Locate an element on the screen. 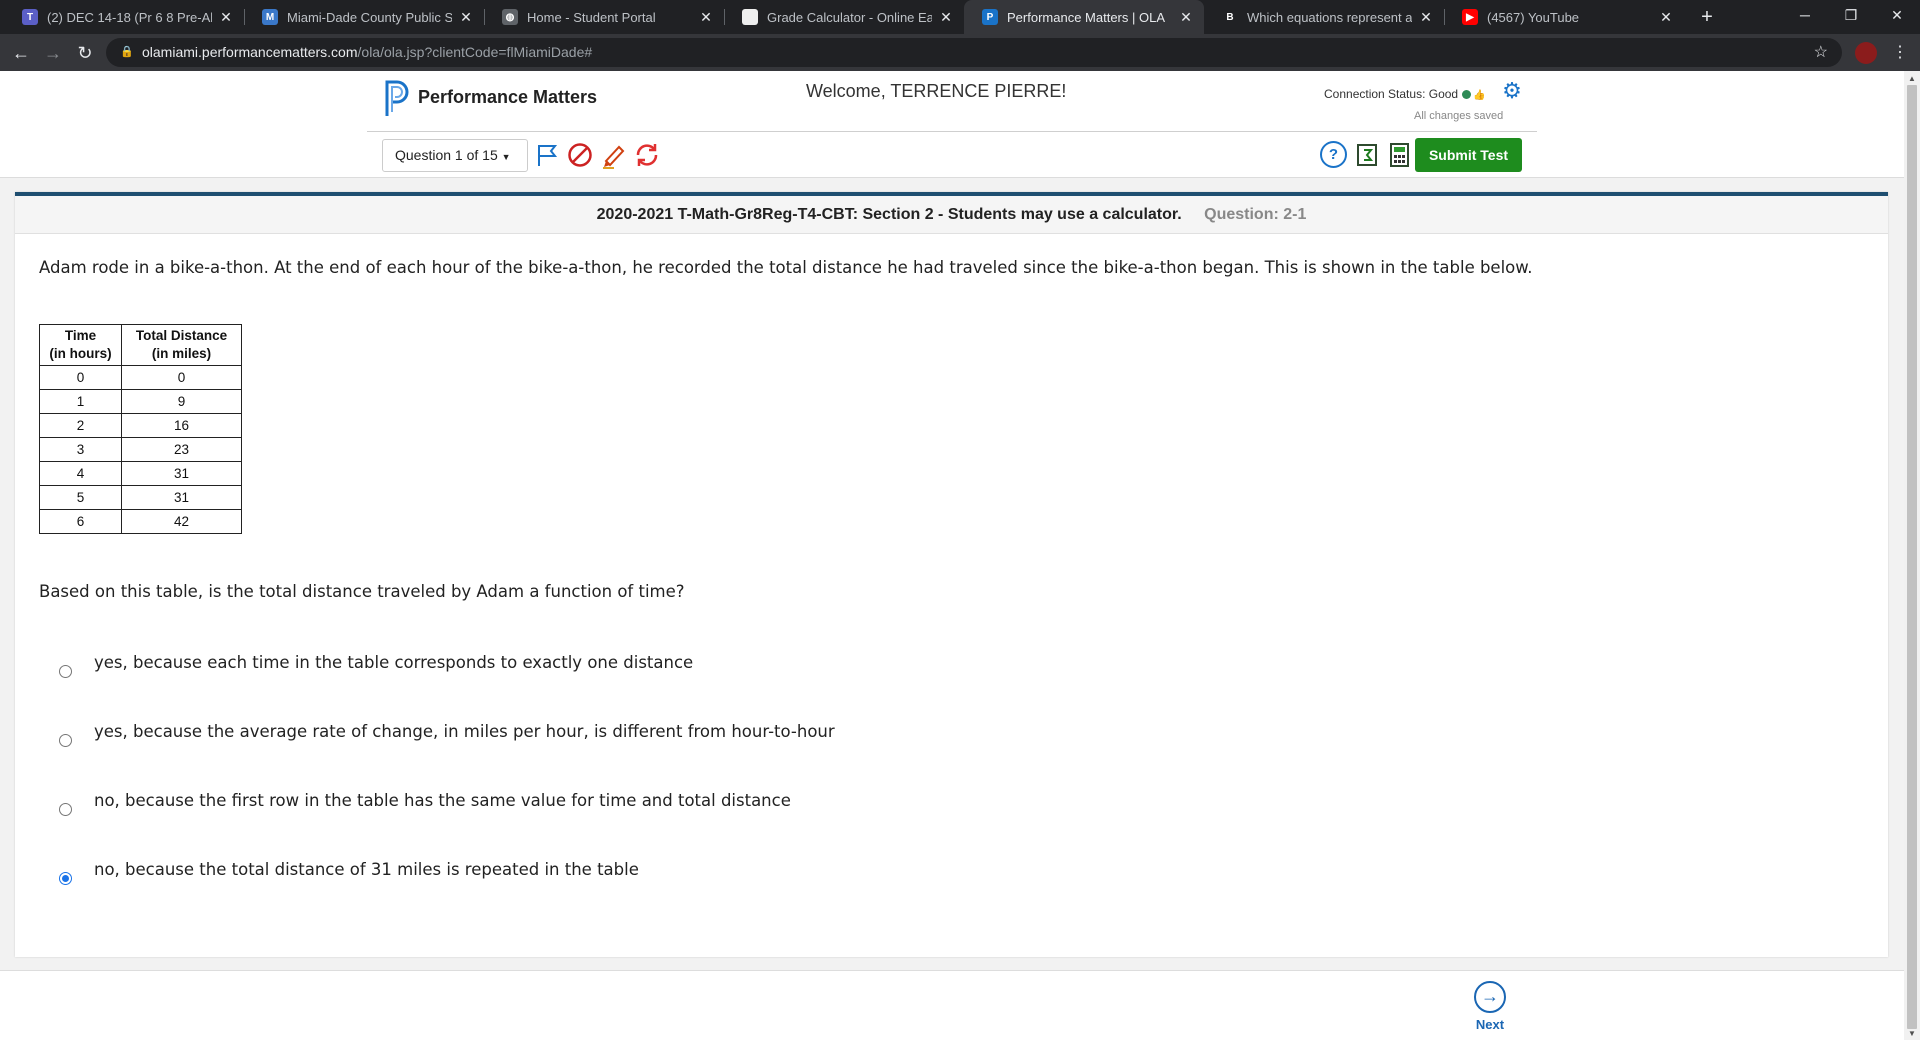  flag-icon is located at coordinates (547, 155).